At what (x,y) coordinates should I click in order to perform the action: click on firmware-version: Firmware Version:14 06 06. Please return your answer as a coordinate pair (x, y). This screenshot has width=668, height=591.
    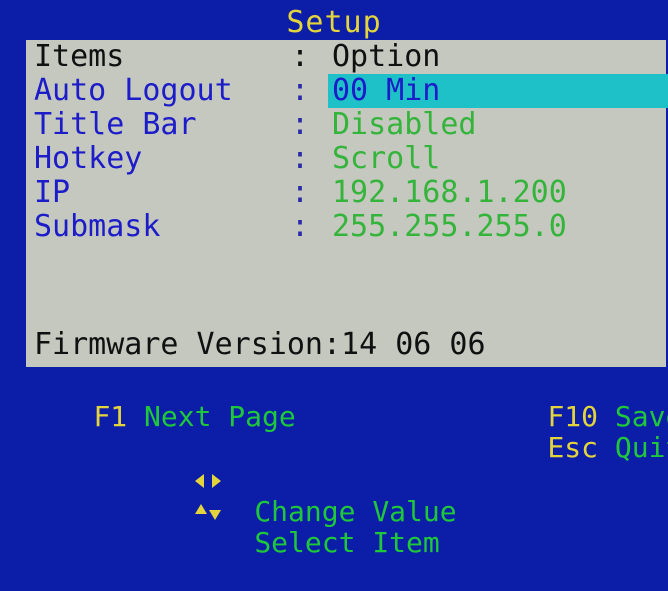
    Looking at the image, I should click on (260, 344).